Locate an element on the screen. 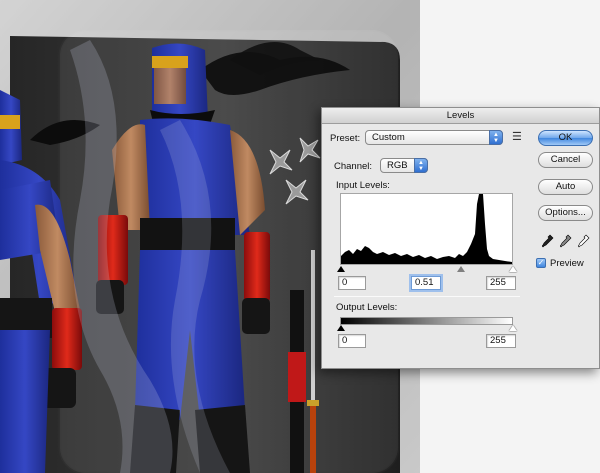 This screenshot has height=473, width=600. divider is located at coordinates (427, 296).